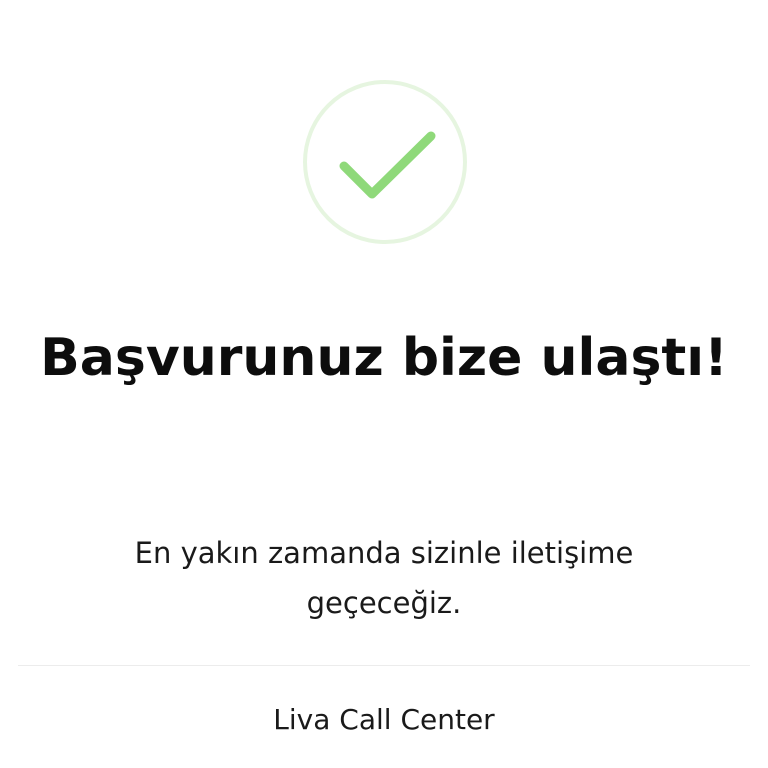 Image resolution: width=768 pixels, height=768 pixels. Describe the element at coordinates (384, 665) in the screenshot. I see `divider` at that location.